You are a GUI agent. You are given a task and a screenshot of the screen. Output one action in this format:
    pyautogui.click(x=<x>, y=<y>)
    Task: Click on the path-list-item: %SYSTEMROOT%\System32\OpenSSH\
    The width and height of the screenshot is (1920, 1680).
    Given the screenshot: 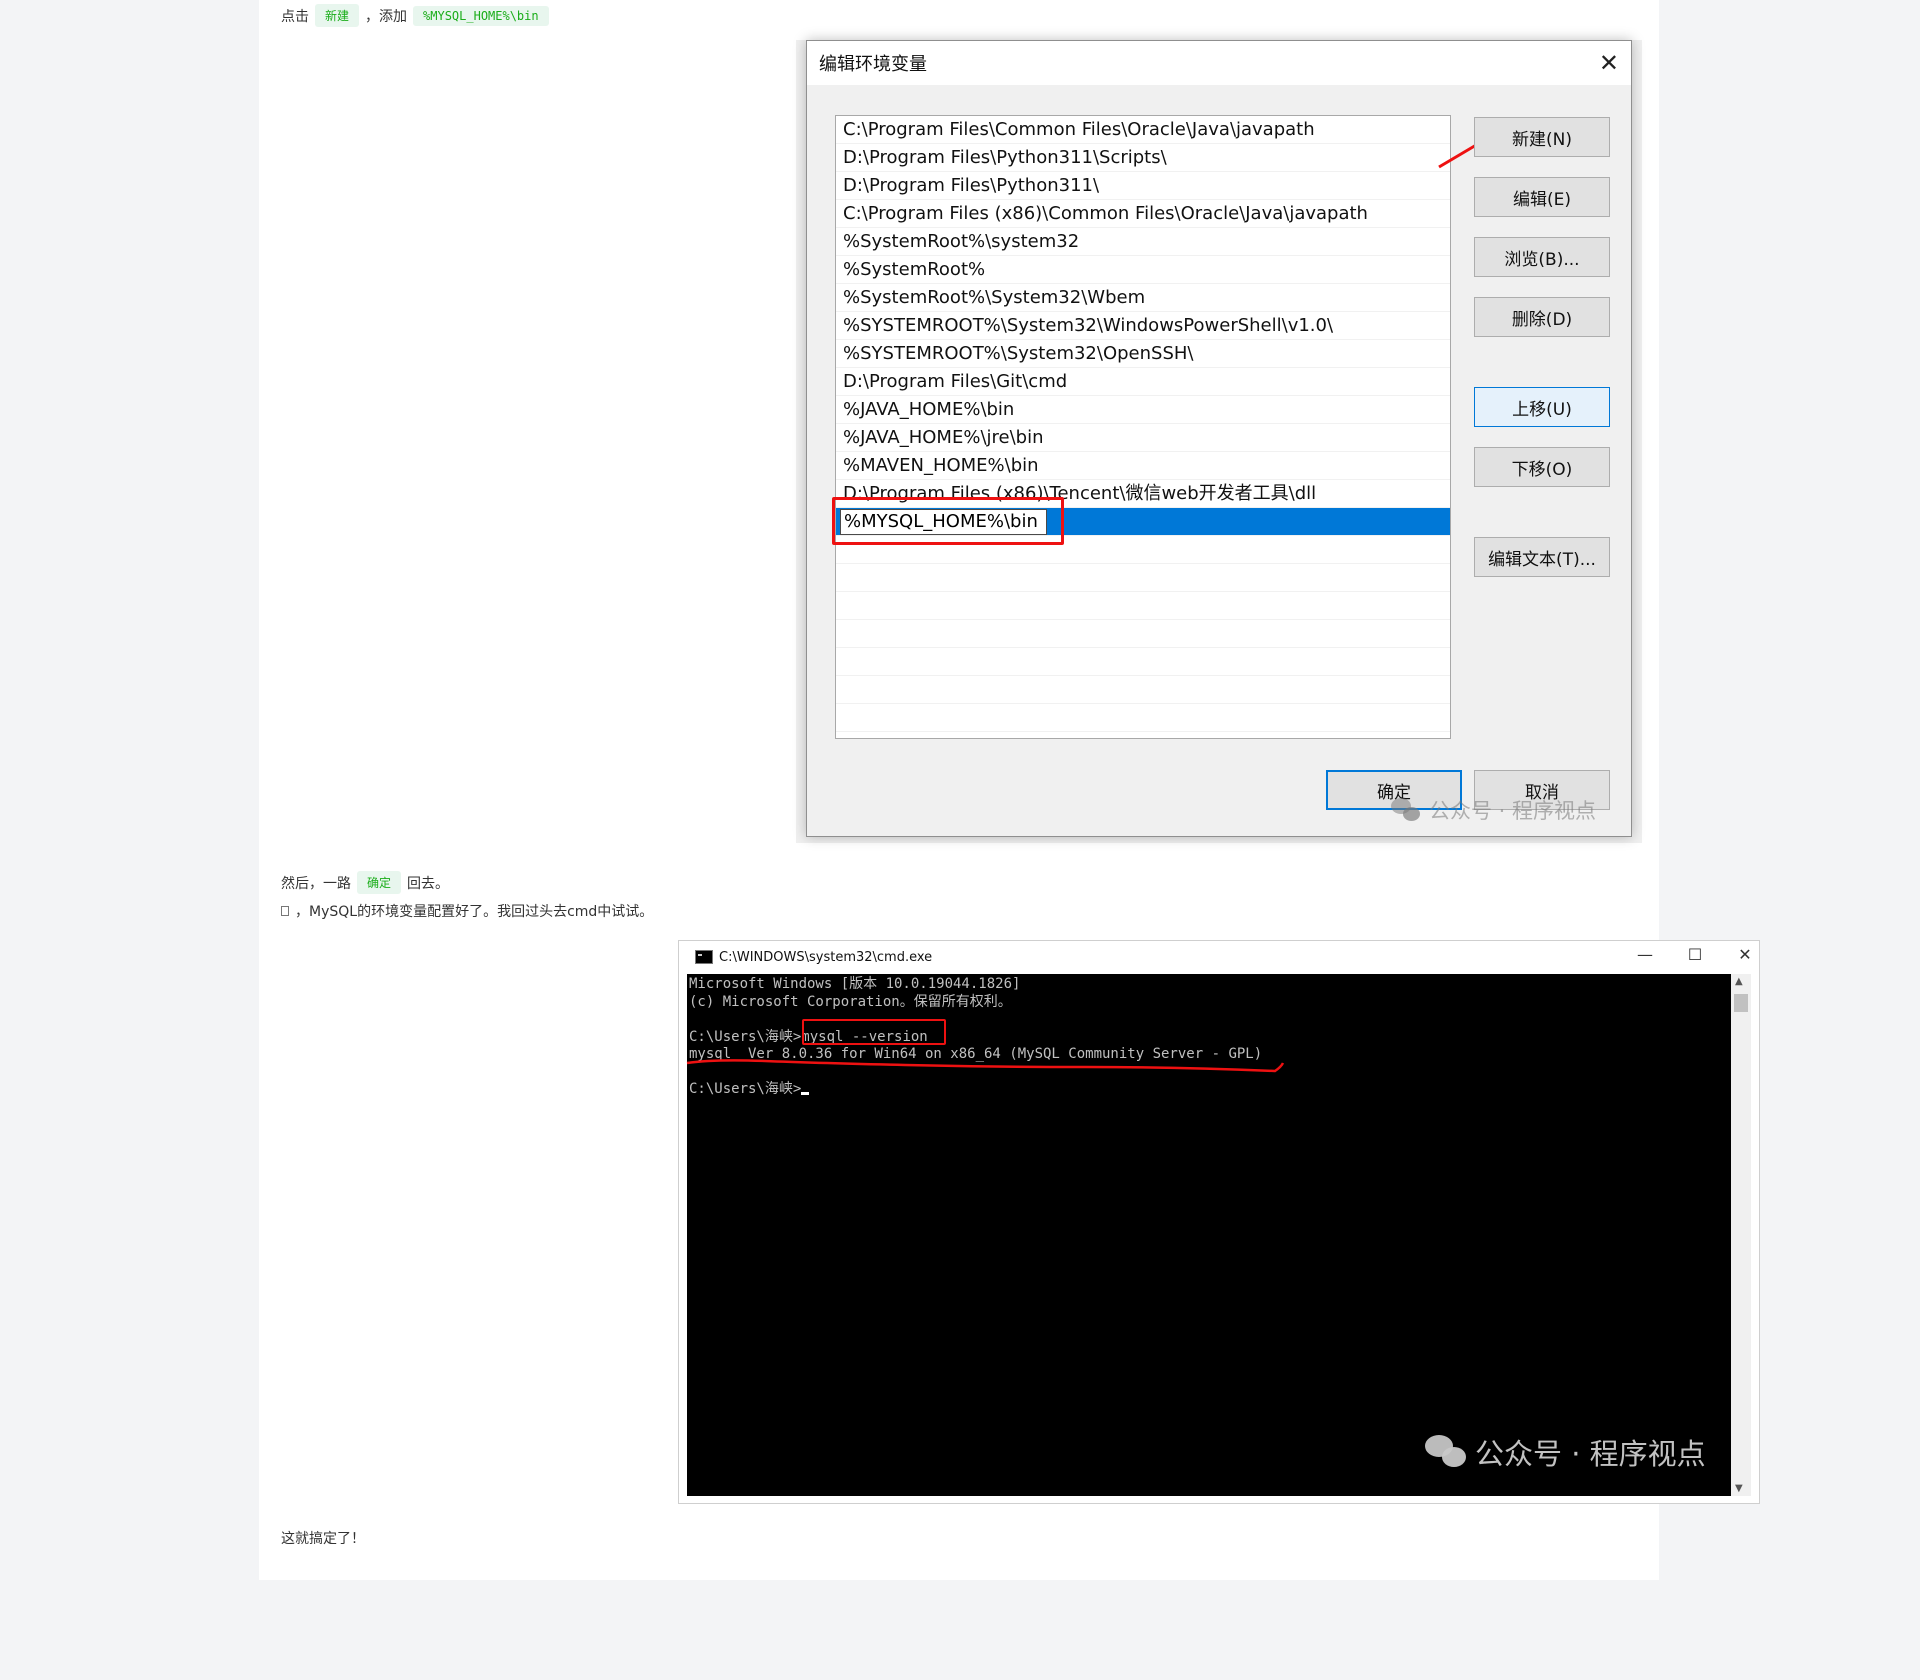 What is the action you would take?
    pyautogui.click(x=1143, y=354)
    